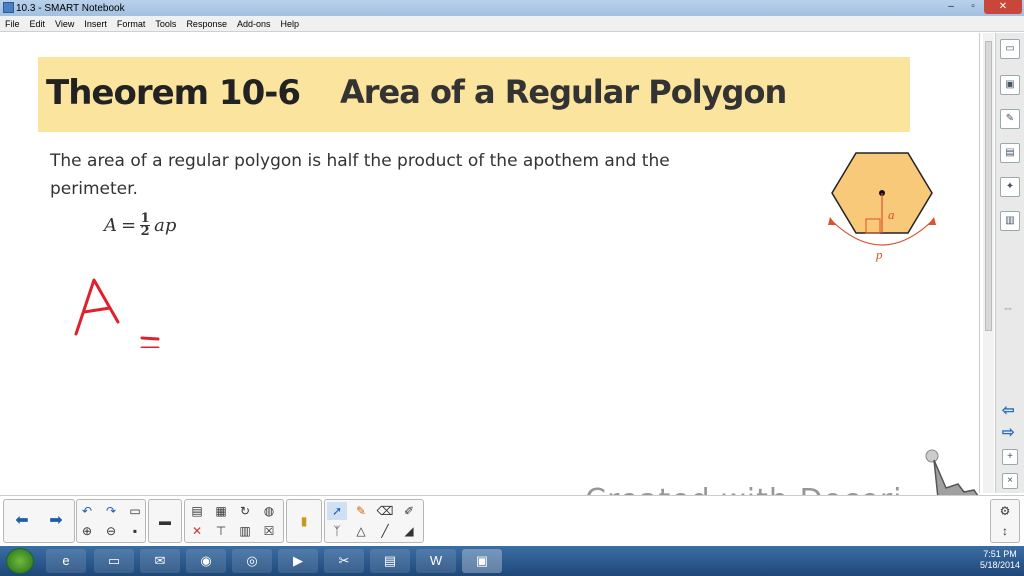 Image resolution: width=1024 pixels, height=576 pixels. I want to click on ink-equals-top, so click(150, 338).